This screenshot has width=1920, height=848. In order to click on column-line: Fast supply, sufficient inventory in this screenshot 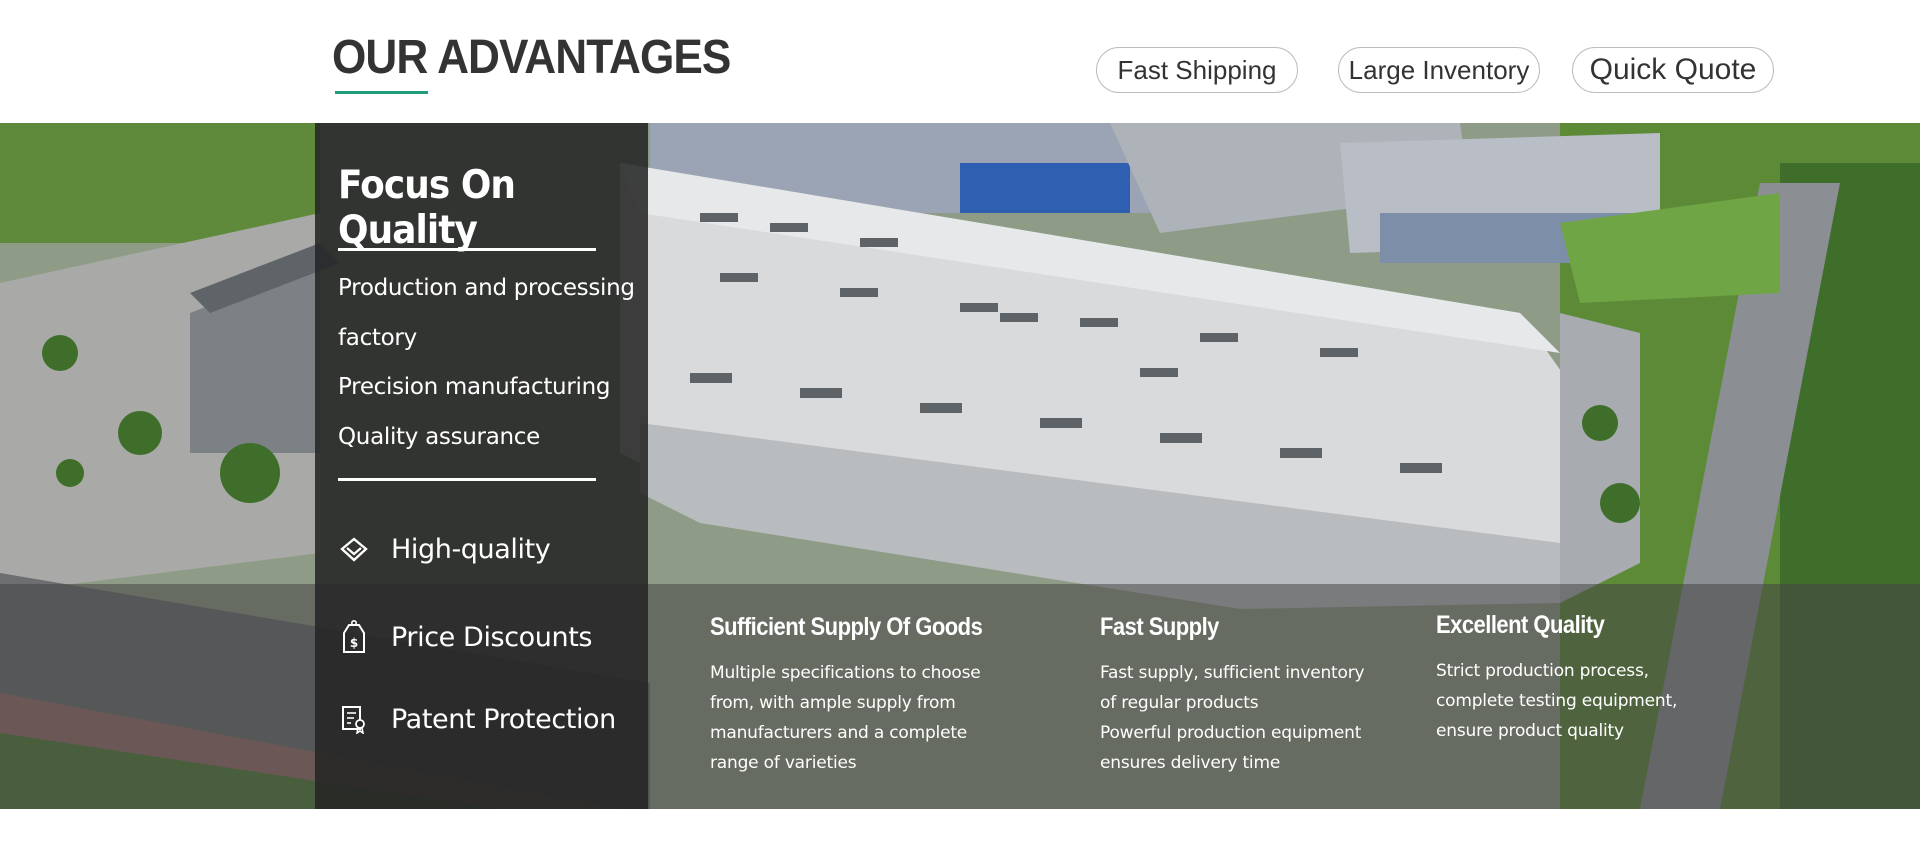, I will do `click(1232, 673)`.